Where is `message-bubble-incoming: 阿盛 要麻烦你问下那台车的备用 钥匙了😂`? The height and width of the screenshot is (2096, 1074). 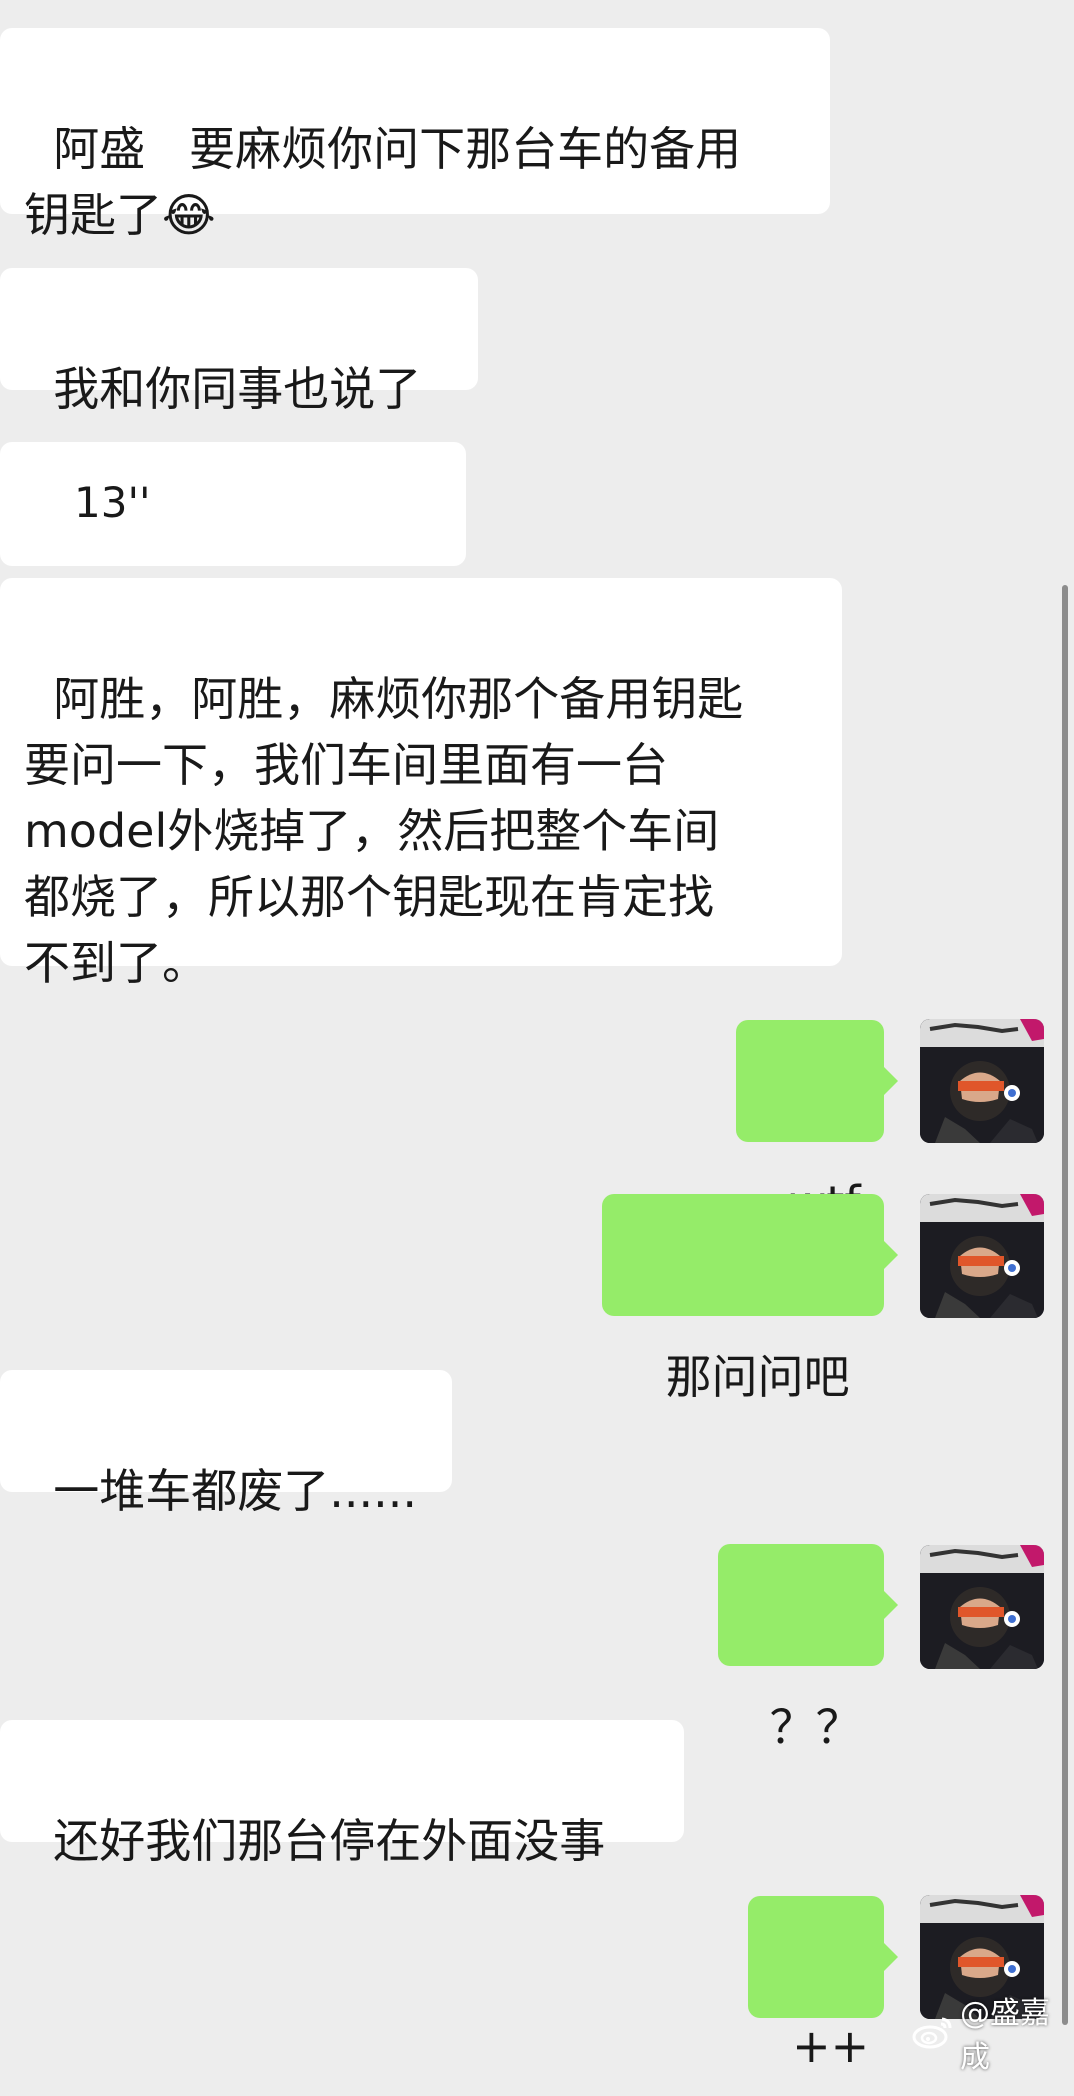 message-bubble-incoming: 阿盛 要麻烦你问下那台车的备用 钥匙了😂 is located at coordinates (415, 135).